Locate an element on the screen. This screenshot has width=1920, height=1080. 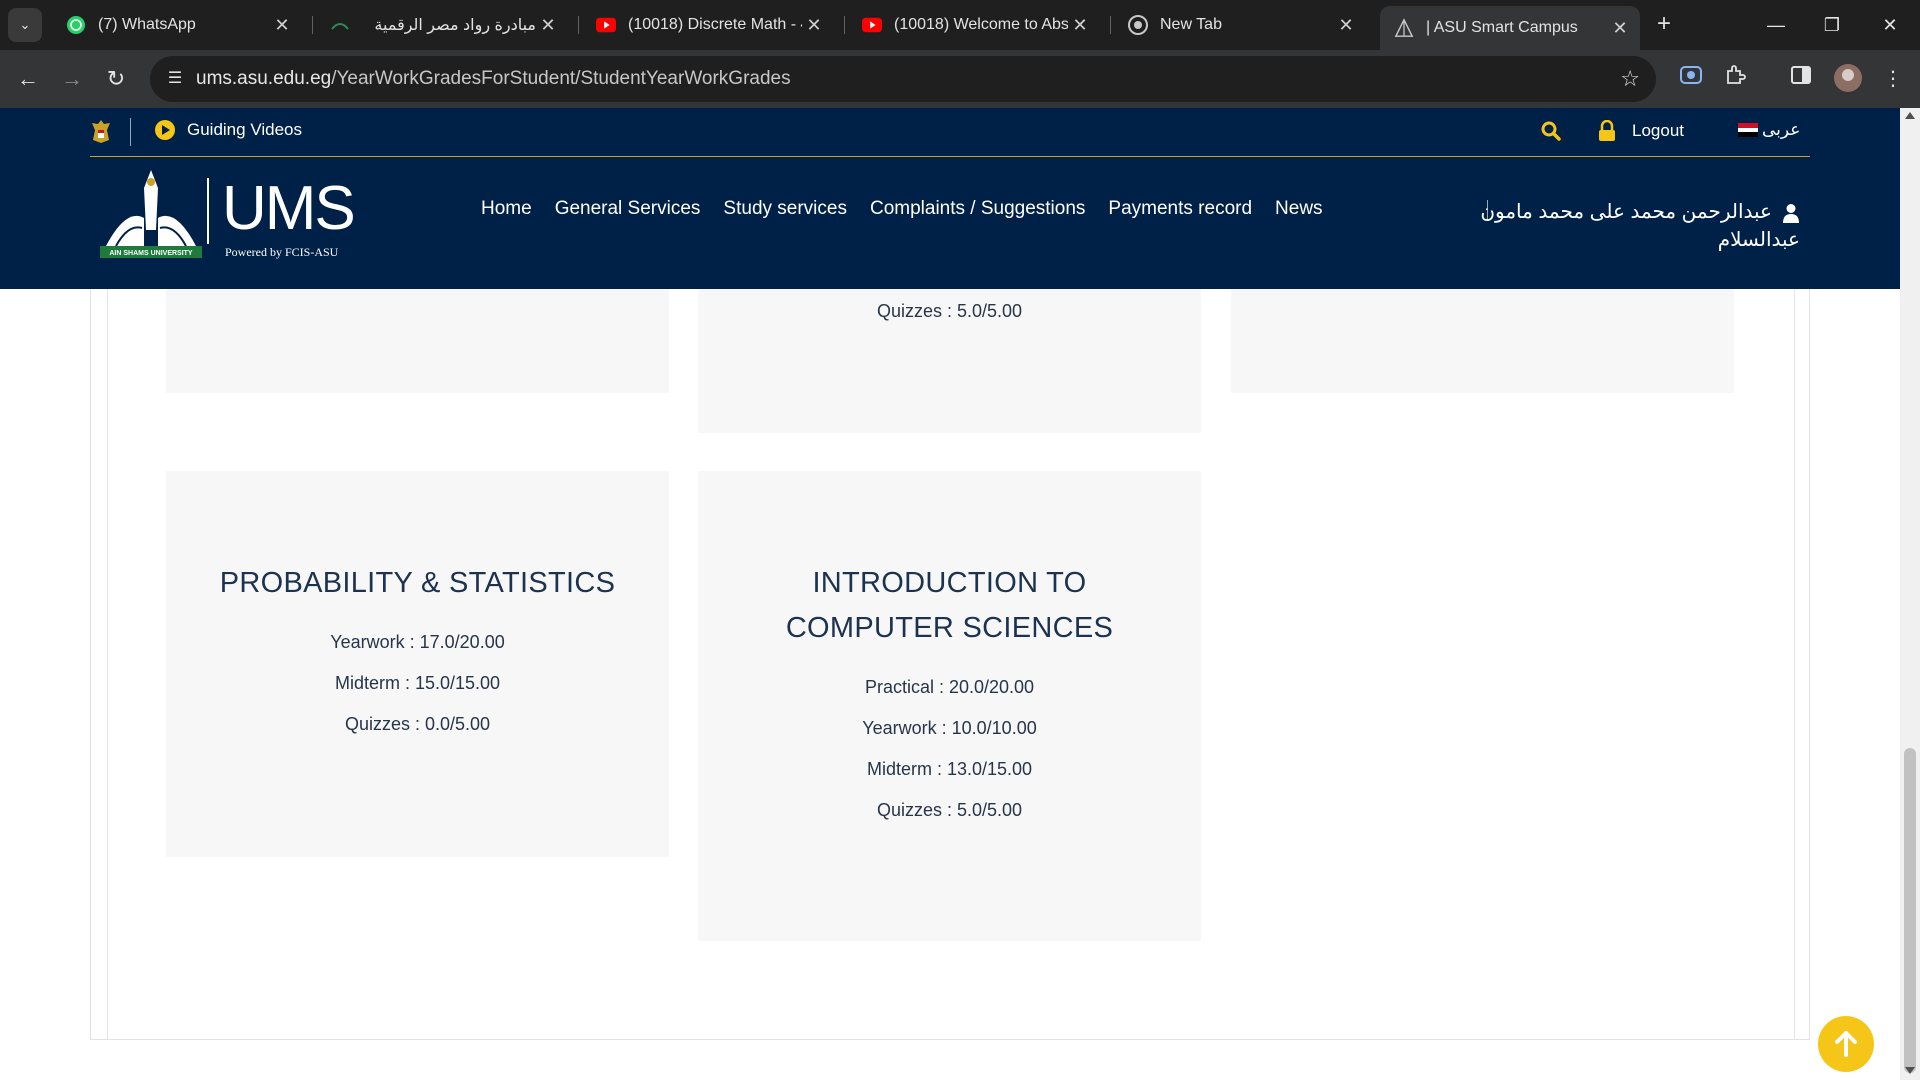
browser-tab-asu-smart-campus: | ASU Smart Campus ✕ is located at coordinates (1510, 28).